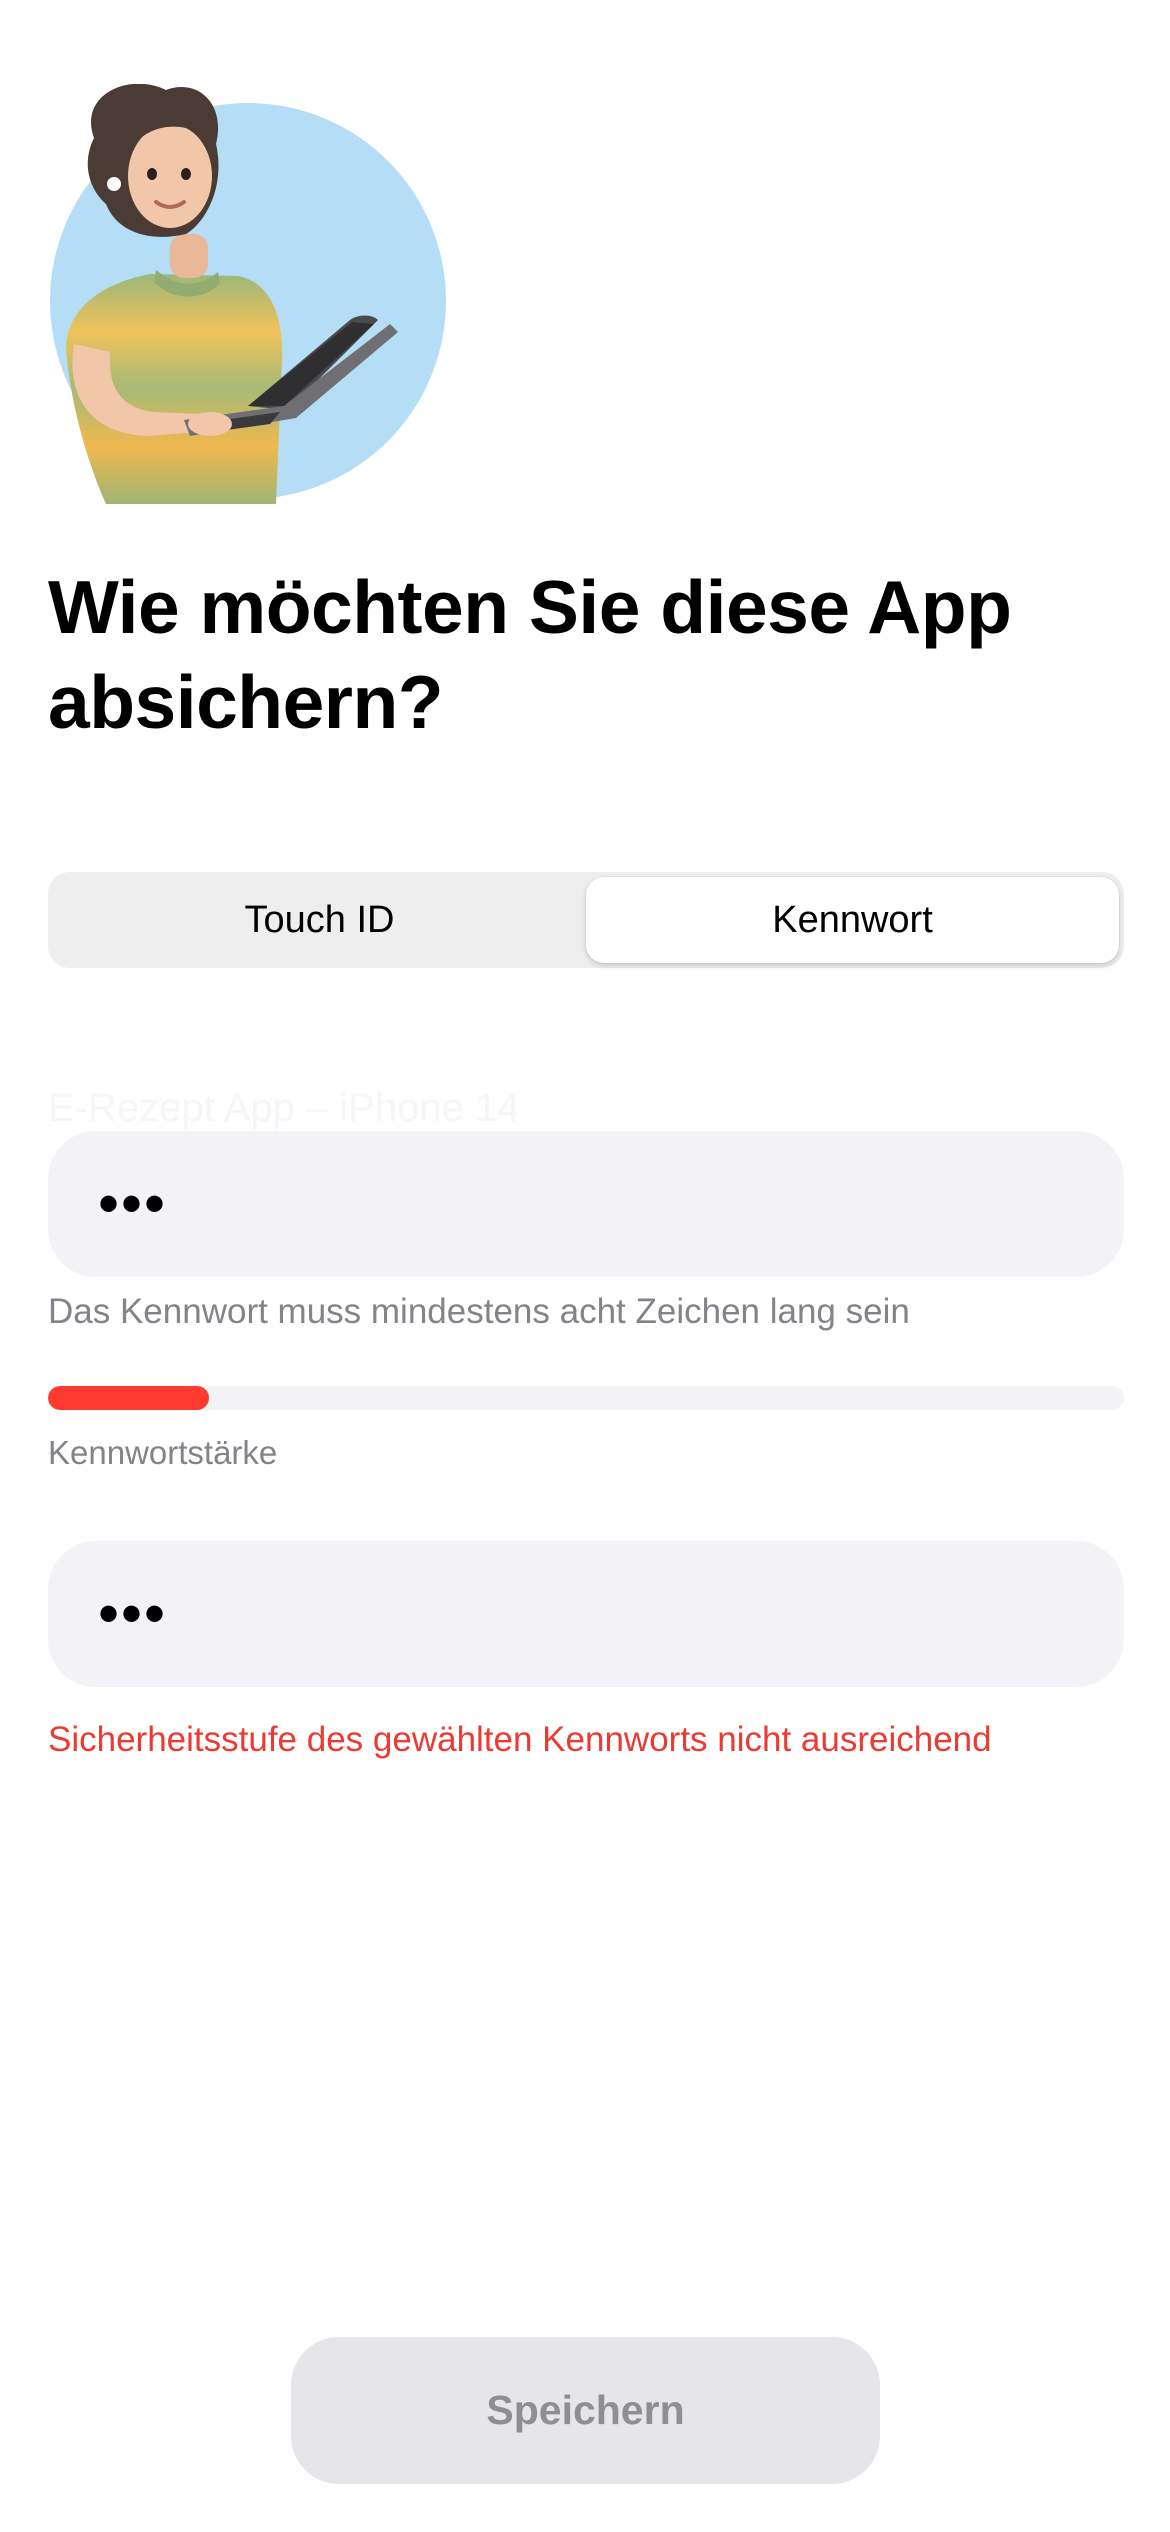 This screenshot has width=1170, height=2532. What do you see at coordinates (163, 1452) in the screenshot?
I see `password-strength-label: Kennwortstärke` at bounding box center [163, 1452].